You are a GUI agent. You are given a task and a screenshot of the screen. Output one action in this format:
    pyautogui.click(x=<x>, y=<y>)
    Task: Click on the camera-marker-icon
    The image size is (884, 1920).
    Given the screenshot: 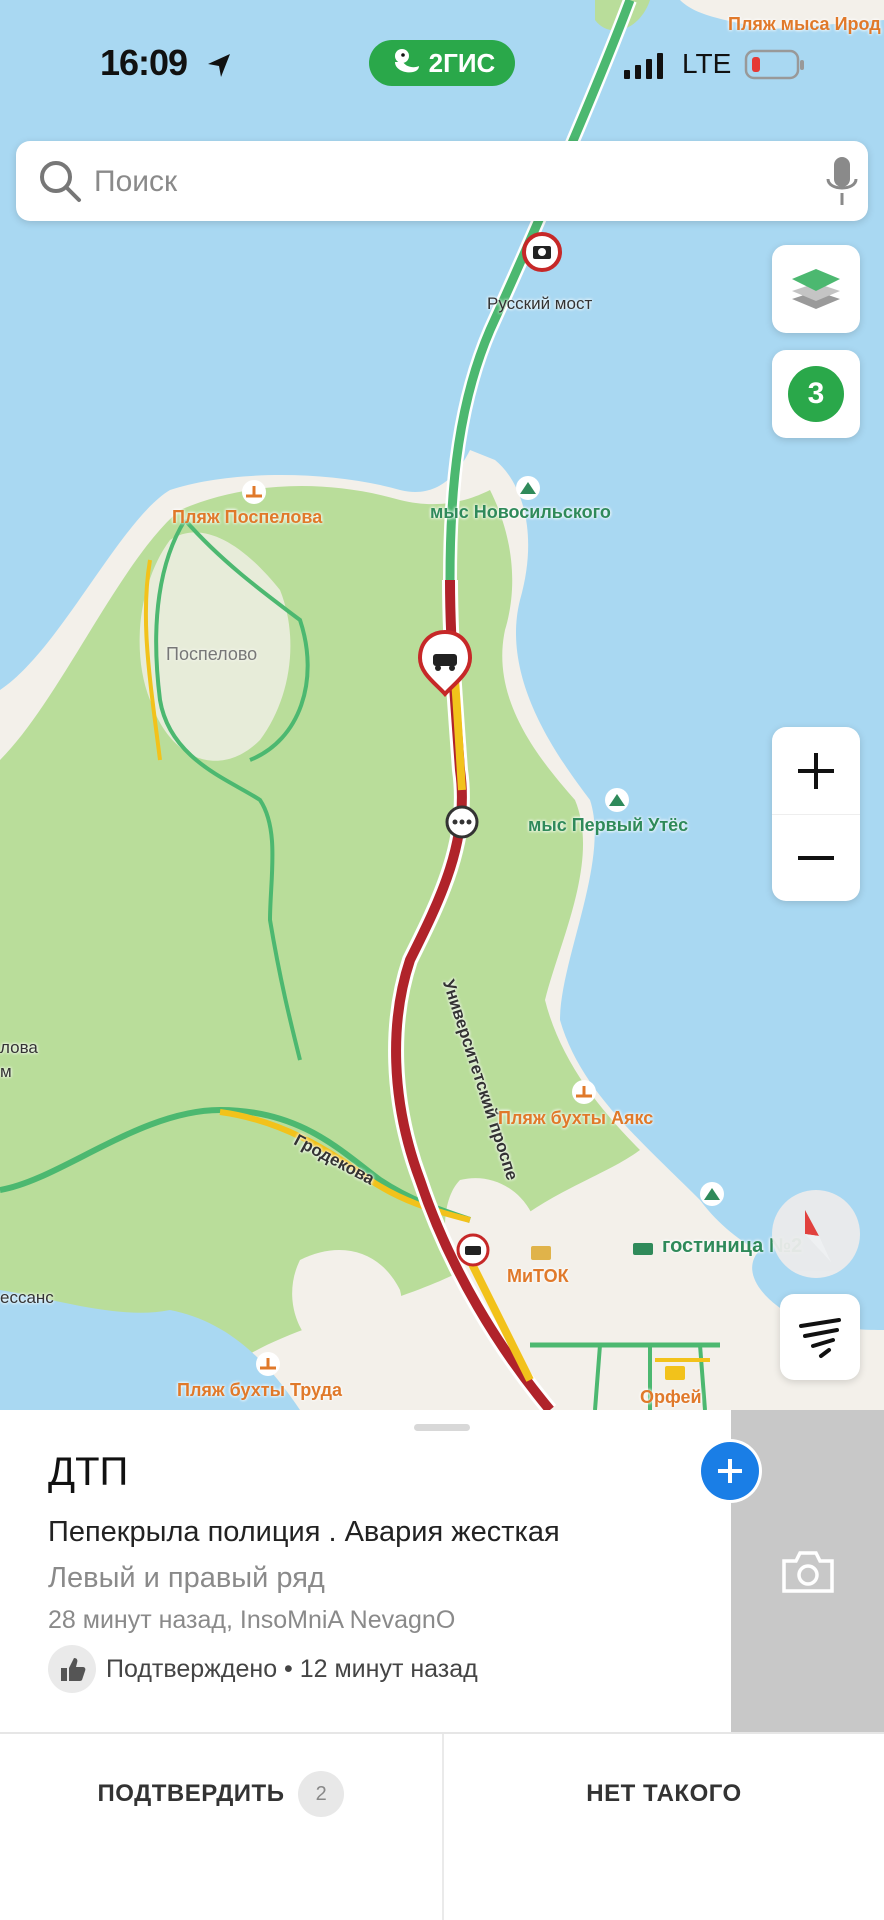 What is the action you would take?
    pyautogui.click(x=542, y=252)
    